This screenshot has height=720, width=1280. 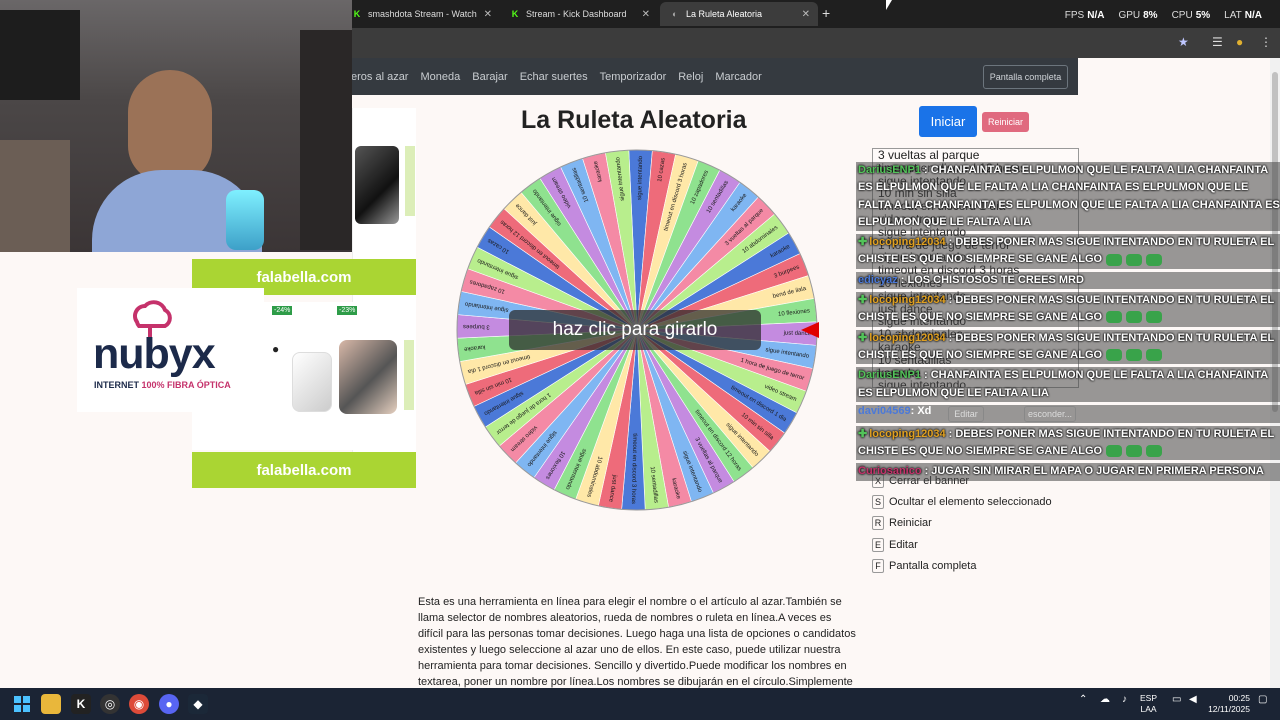 What do you see at coordinates (640, 177) in the screenshot?
I see `wheel-segment-label: sigue intentando` at bounding box center [640, 177].